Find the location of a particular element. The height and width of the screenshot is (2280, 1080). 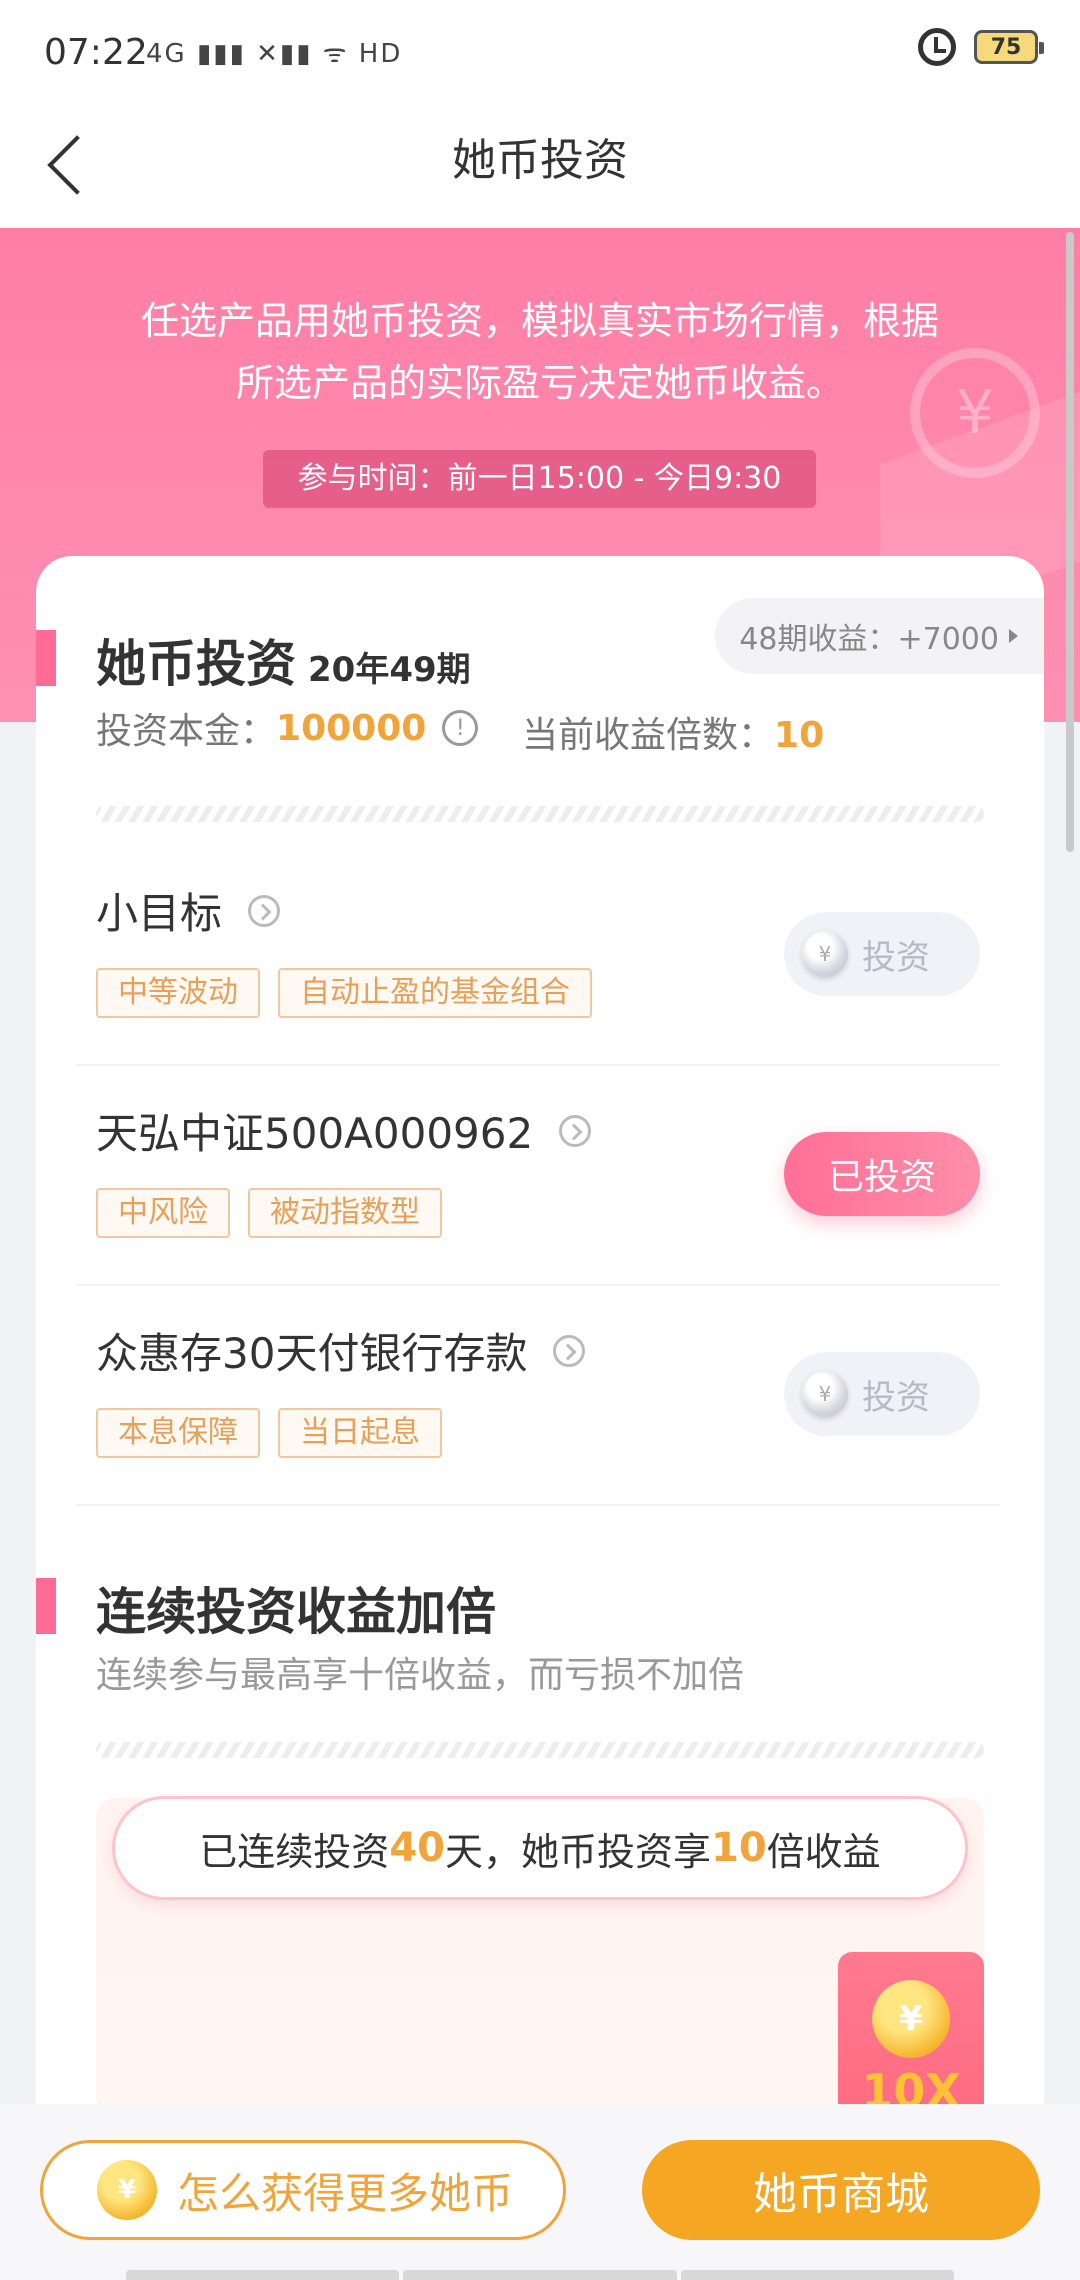

multiple-label: 当前收益倍数： is located at coordinates (648, 735).